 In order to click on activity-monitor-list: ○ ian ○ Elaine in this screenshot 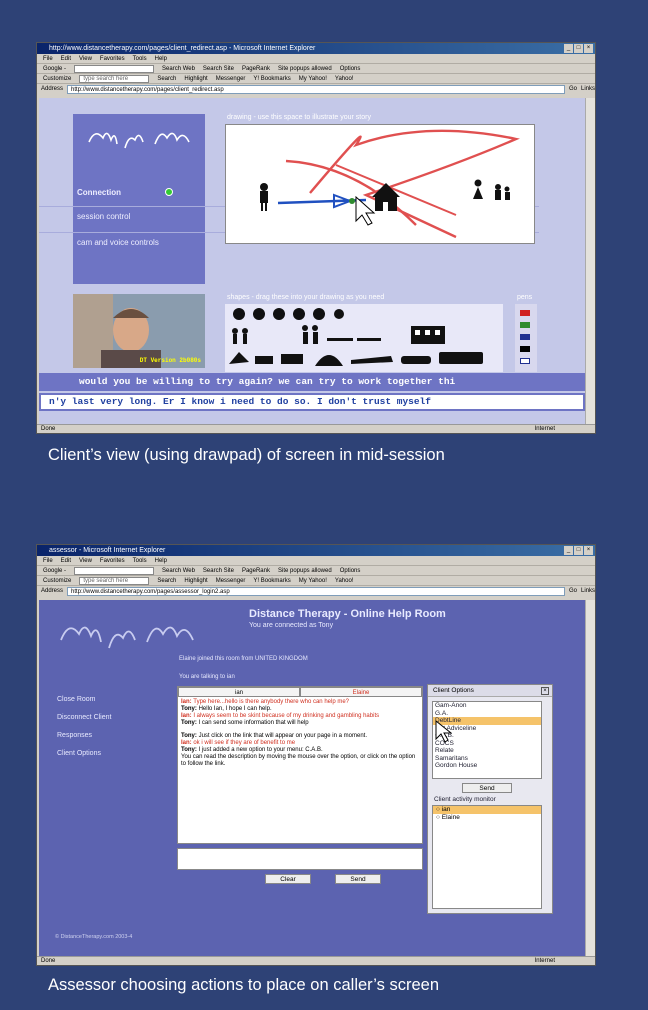, I will do `click(487, 857)`.